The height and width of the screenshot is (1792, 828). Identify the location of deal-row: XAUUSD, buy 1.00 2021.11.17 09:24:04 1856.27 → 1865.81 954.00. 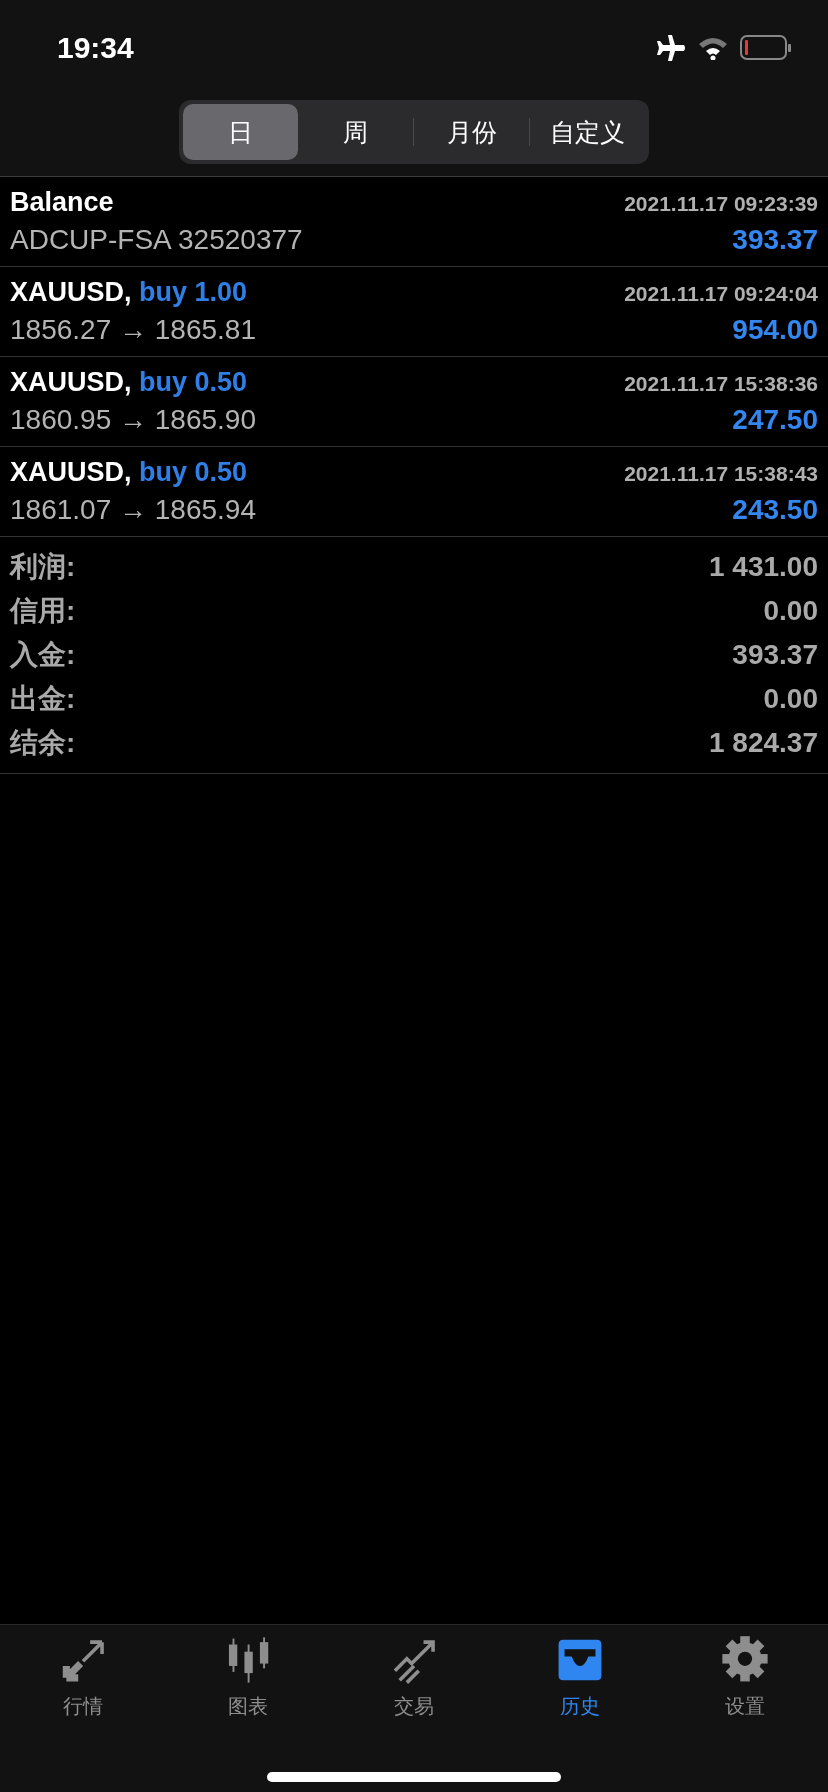
(414, 312).